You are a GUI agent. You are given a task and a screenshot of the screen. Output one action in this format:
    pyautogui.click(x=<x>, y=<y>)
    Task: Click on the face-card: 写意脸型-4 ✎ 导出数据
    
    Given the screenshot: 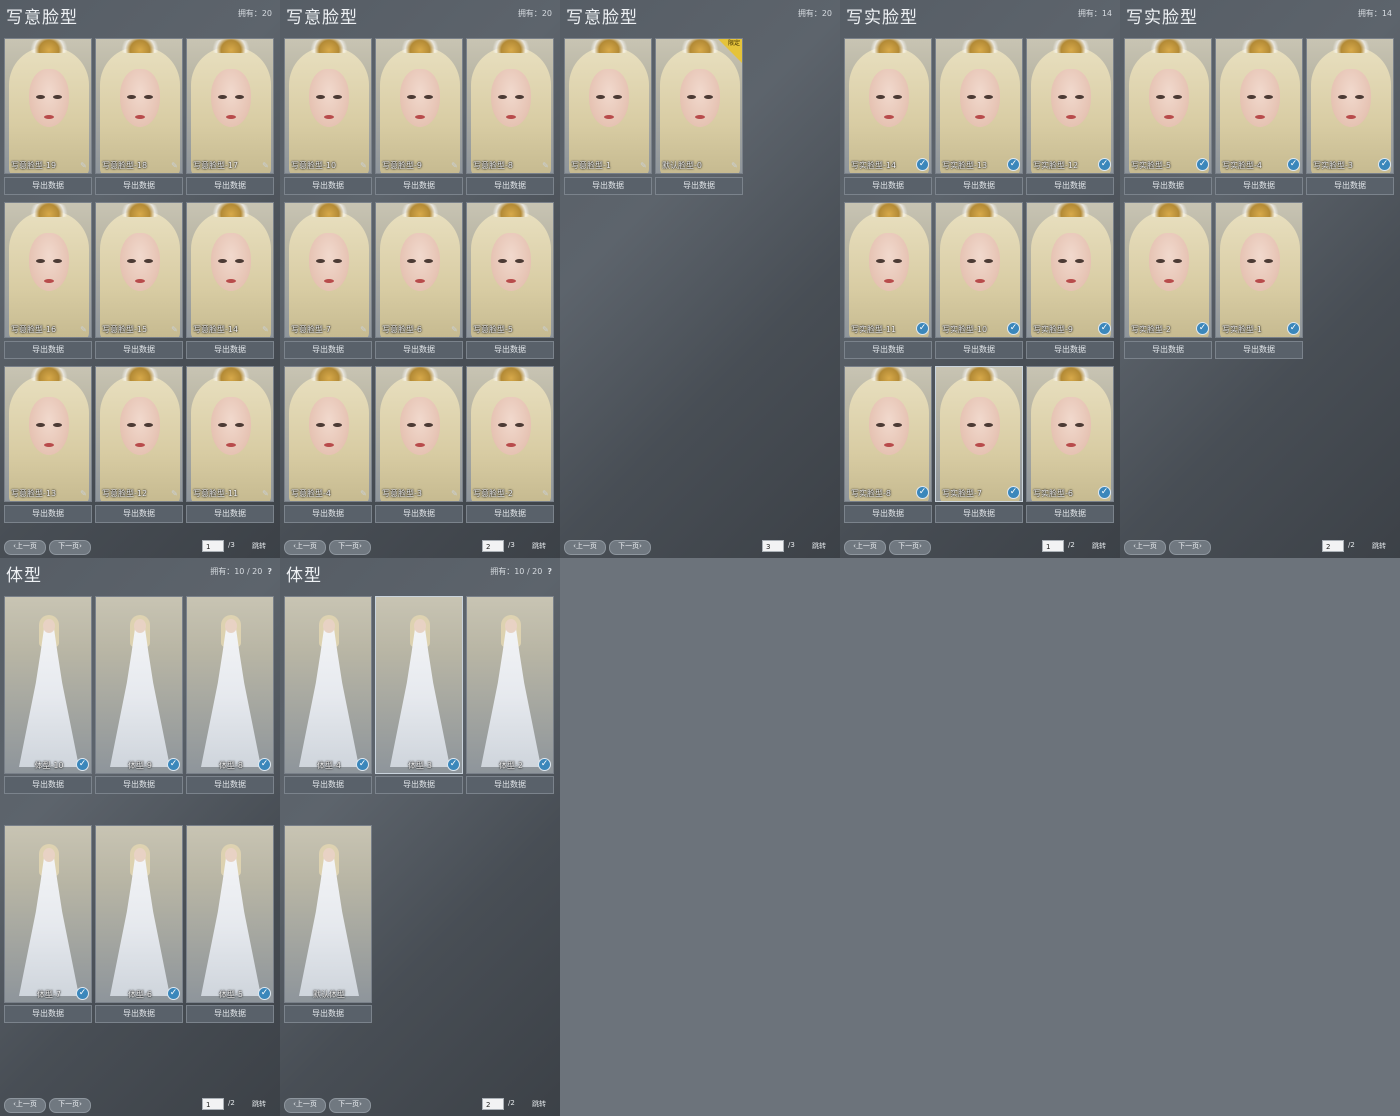 What is the action you would take?
    pyautogui.click(x=328, y=445)
    